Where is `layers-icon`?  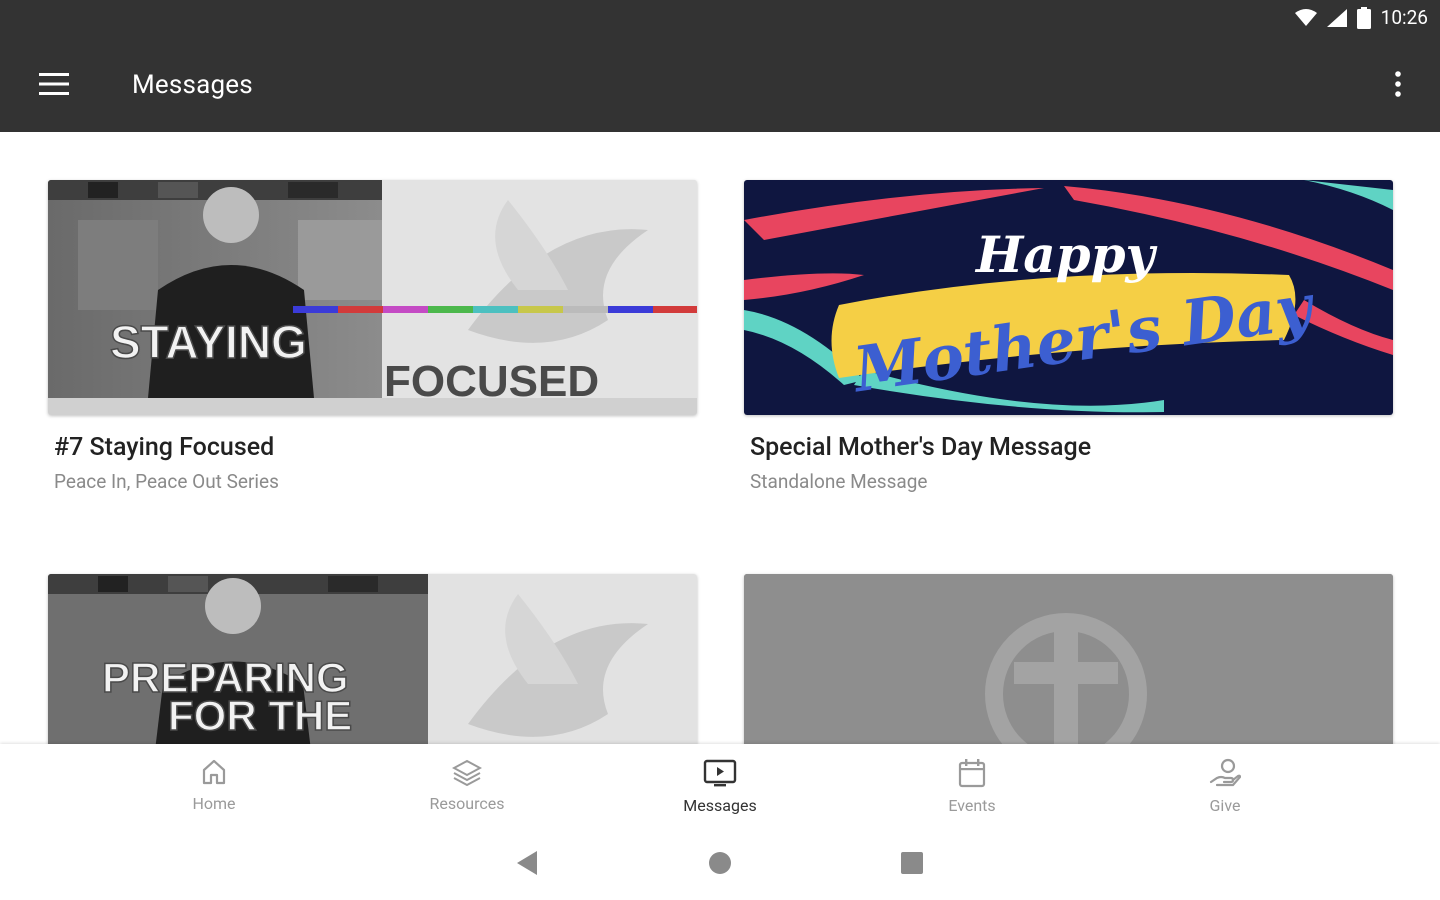 layers-icon is located at coordinates (467, 774).